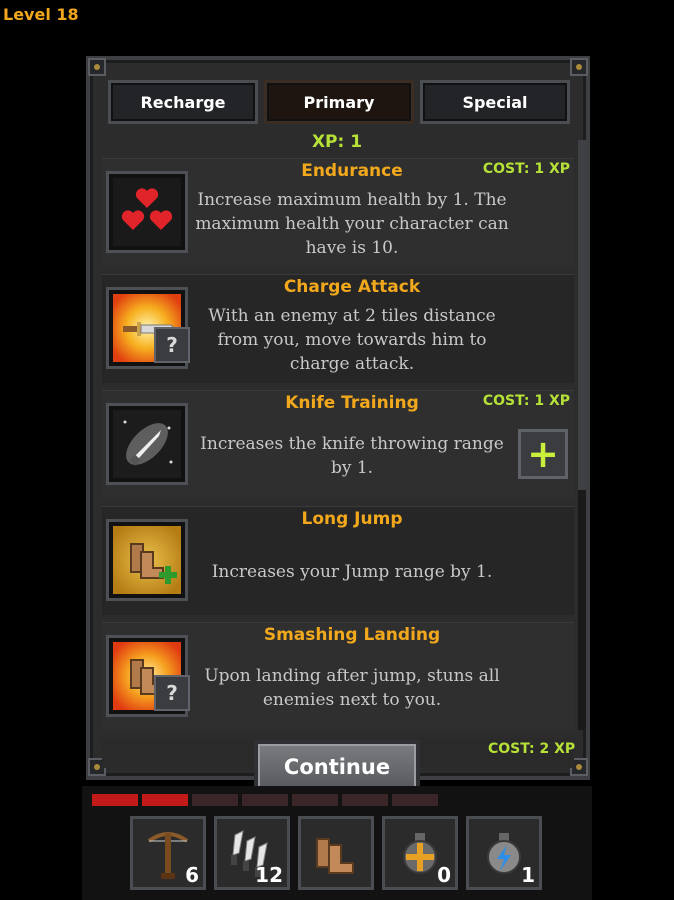 The image size is (674, 900). What do you see at coordinates (444, 875) in the screenshot?
I see `item-count: 0` at bounding box center [444, 875].